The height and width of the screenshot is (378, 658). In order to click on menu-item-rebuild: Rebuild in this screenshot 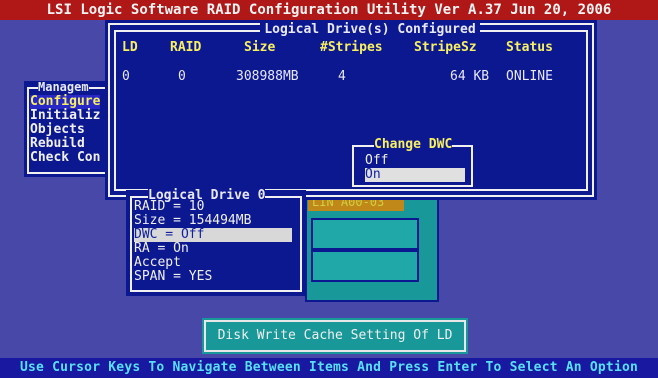, I will do `click(57, 144)`.